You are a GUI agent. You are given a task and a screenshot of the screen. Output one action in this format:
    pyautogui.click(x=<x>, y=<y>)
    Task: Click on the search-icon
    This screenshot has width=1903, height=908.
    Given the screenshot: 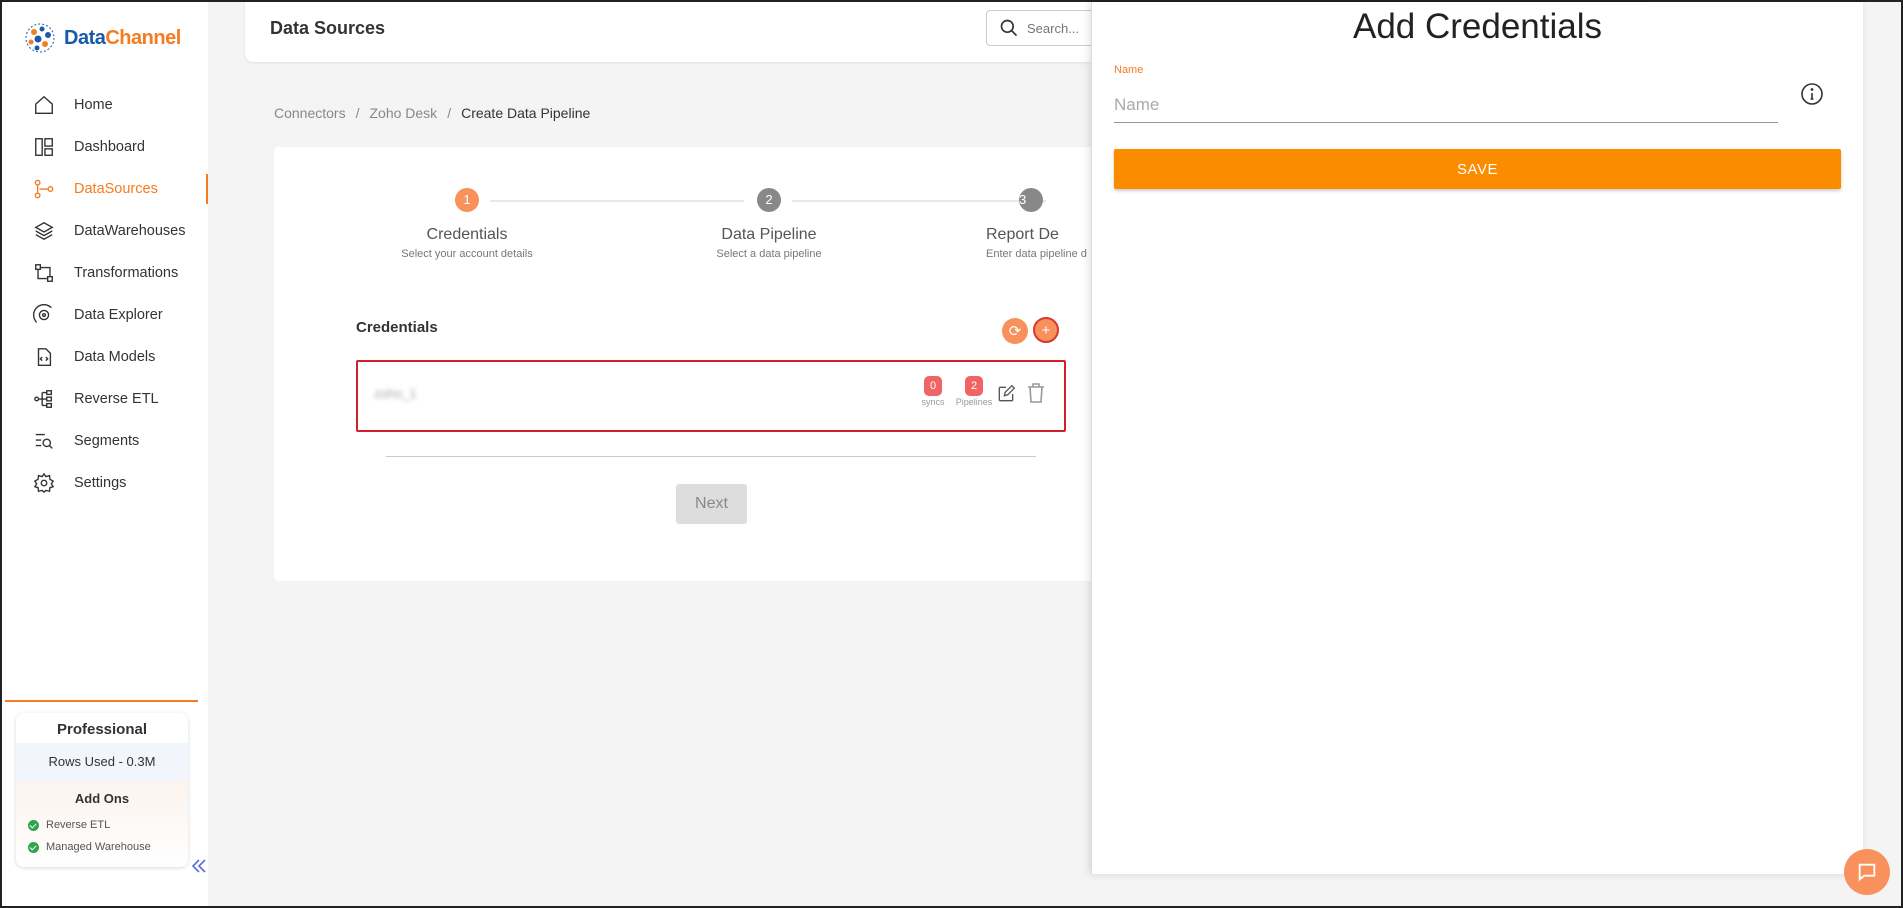 What is the action you would take?
    pyautogui.click(x=1009, y=28)
    